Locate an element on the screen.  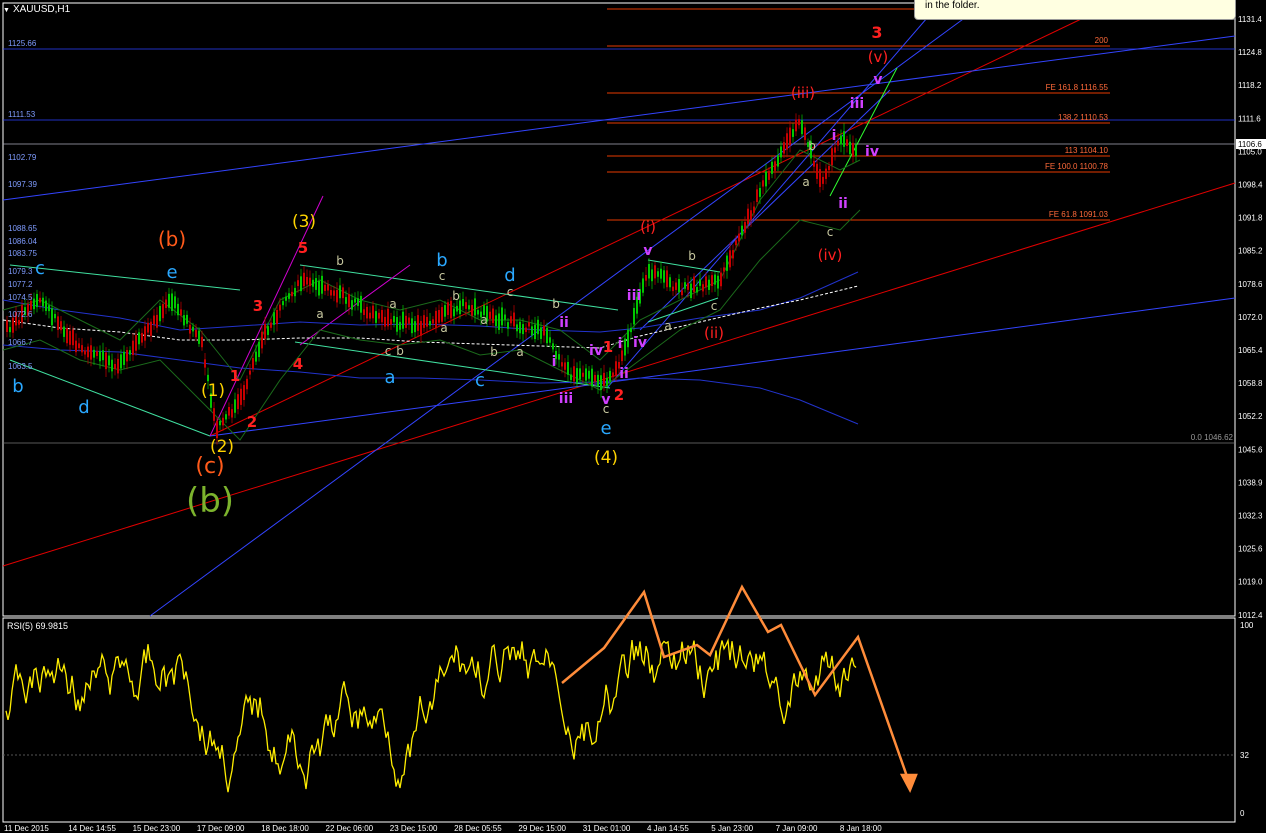
wave-big-b: (b) is located at coordinates (210, 501).